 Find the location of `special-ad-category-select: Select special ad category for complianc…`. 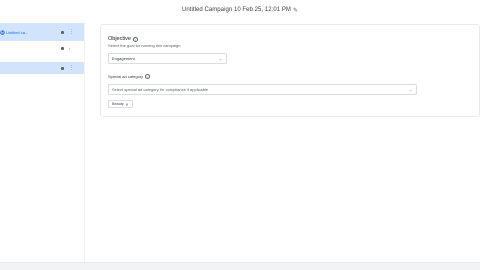

special-ad-category-select: Select special ad category for complianc… is located at coordinates (262, 89).